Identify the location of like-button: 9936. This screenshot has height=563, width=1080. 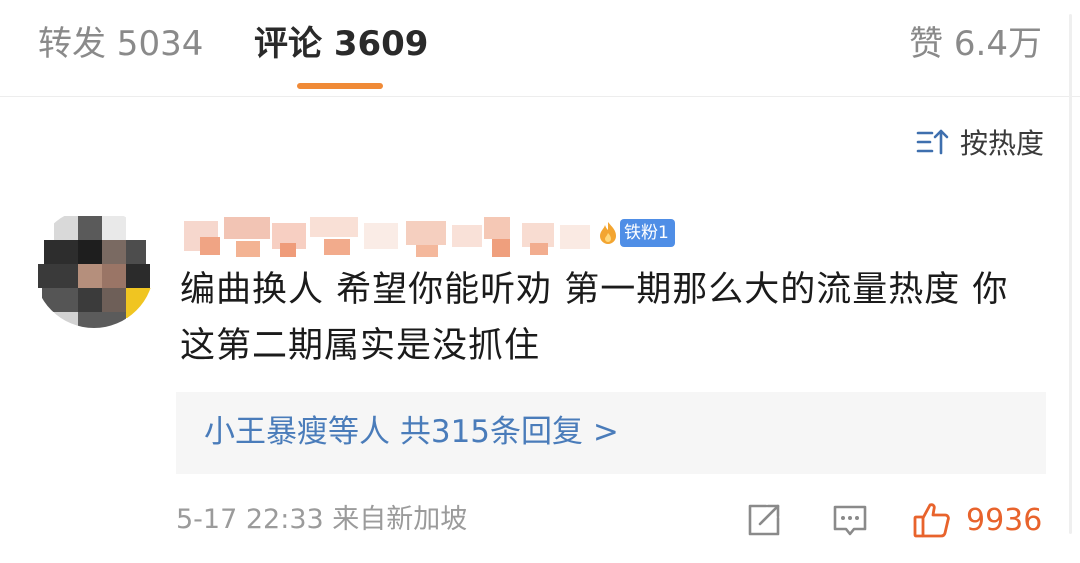
(977, 520).